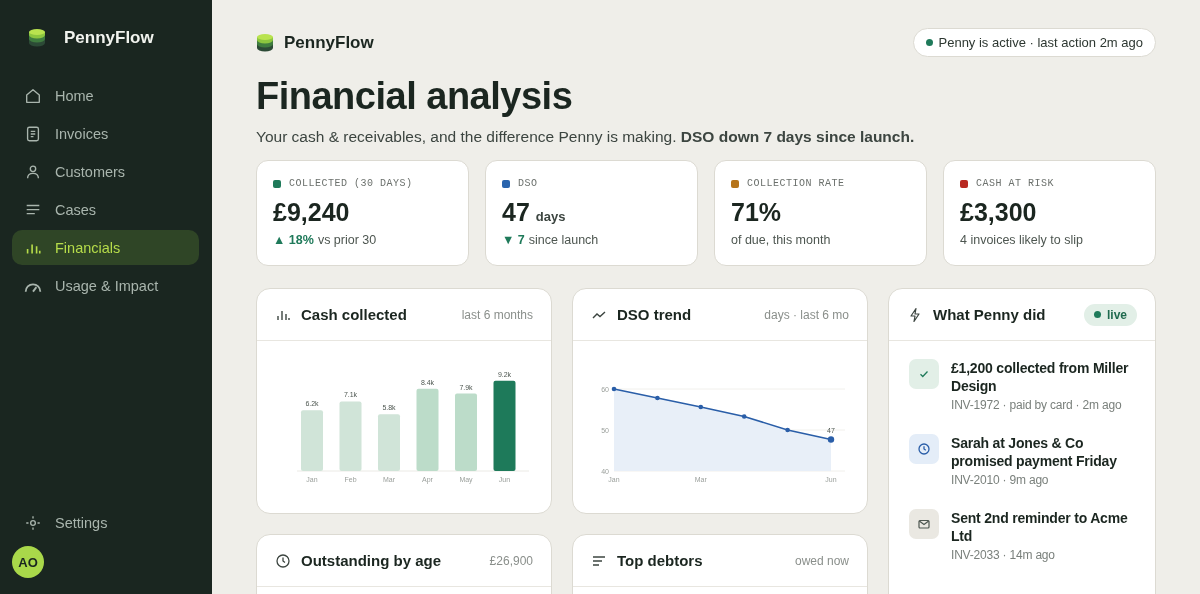  What do you see at coordinates (105, 285) in the screenshot?
I see `nav-item: Usage & Impact` at bounding box center [105, 285].